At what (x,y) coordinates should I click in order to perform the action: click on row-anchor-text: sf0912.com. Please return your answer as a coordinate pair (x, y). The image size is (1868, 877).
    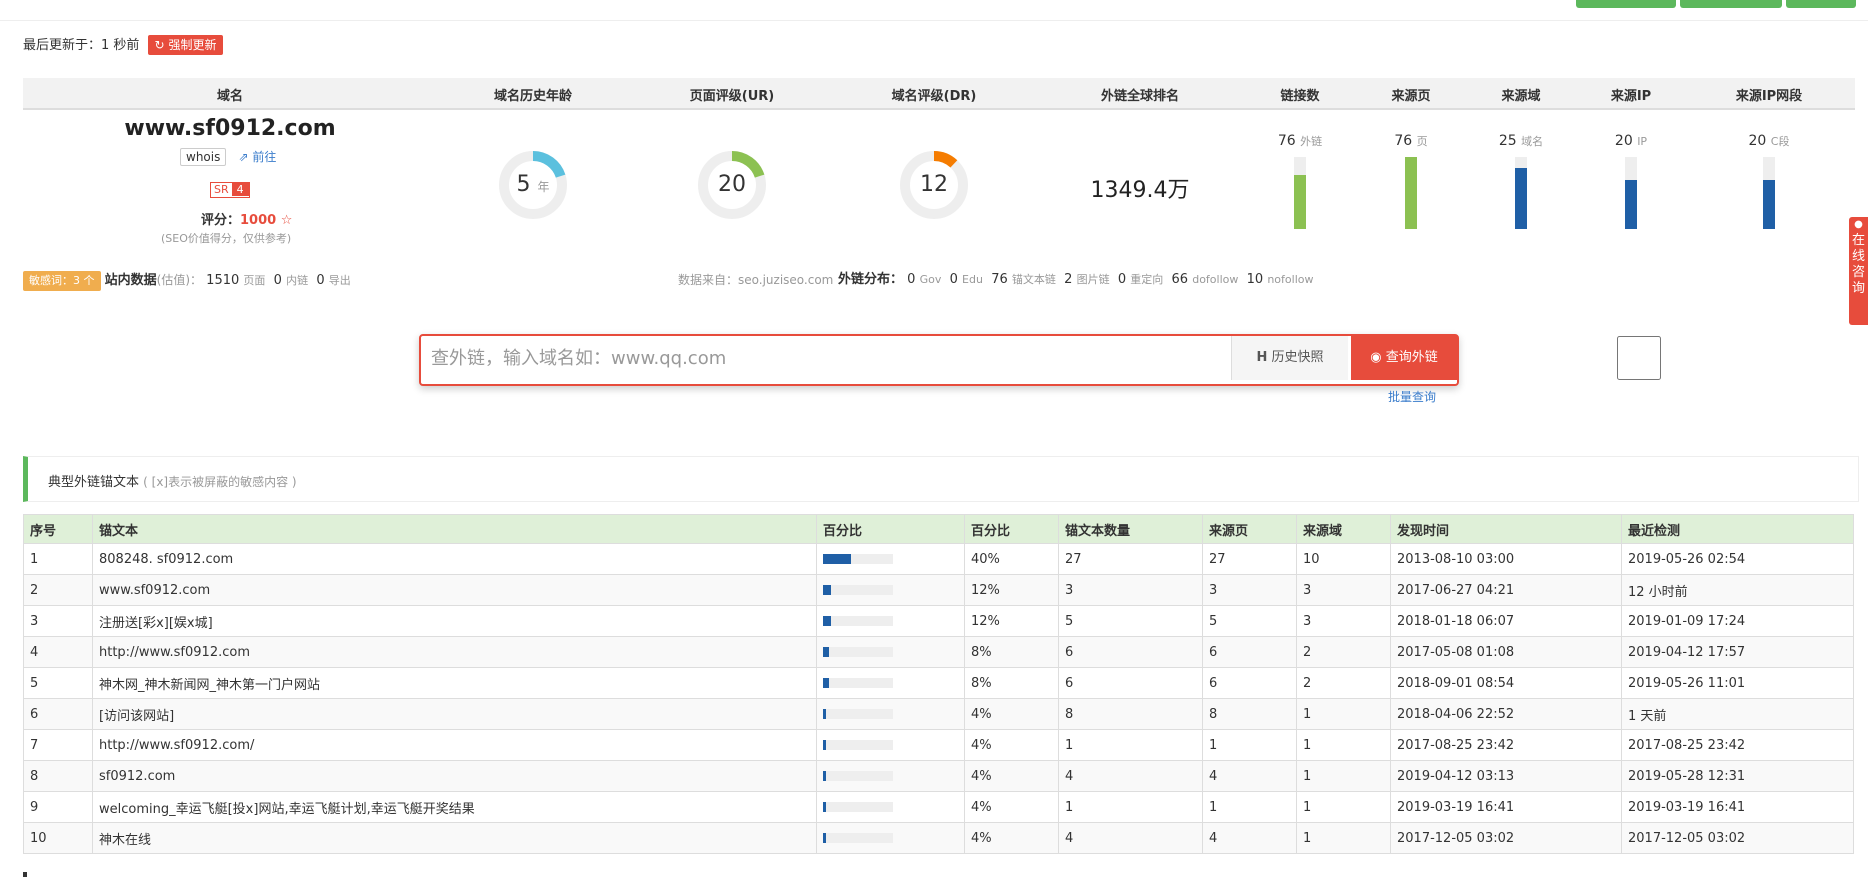
    Looking at the image, I should click on (454, 776).